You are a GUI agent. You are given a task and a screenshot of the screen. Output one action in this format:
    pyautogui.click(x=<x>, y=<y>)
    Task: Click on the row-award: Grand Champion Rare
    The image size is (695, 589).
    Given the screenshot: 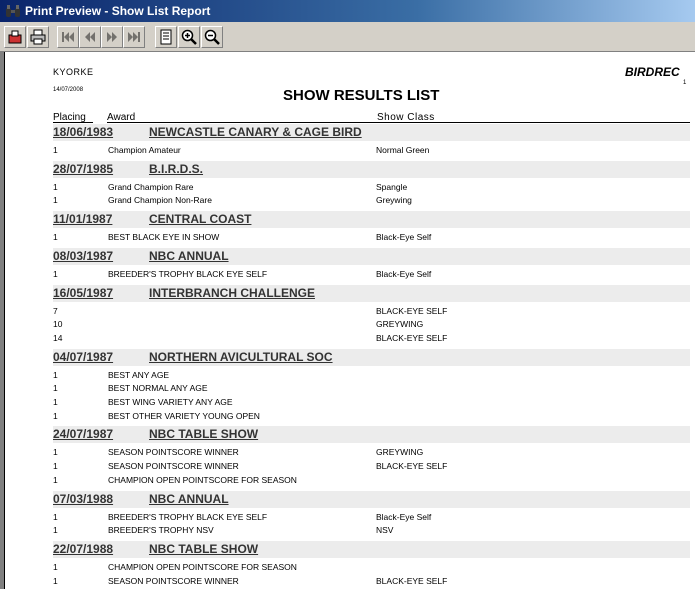 What is the action you would take?
    pyautogui.click(x=151, y=186)
    